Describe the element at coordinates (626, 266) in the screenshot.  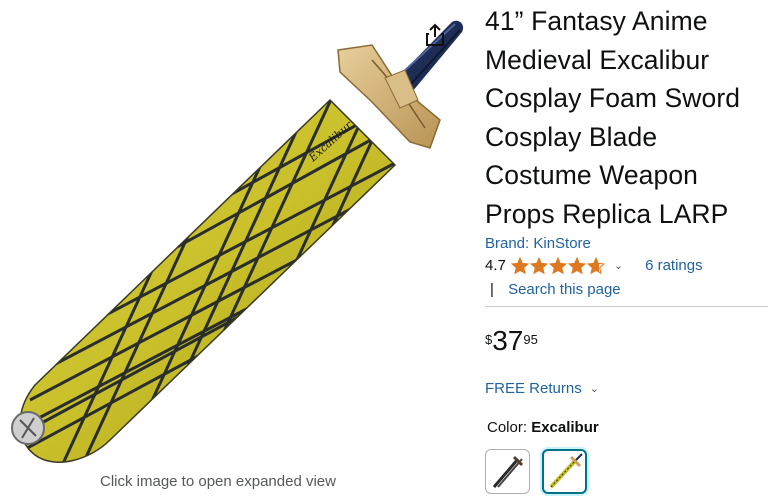
I see `rating-row: 4.7 ⌄ 6 ratings` at that location.